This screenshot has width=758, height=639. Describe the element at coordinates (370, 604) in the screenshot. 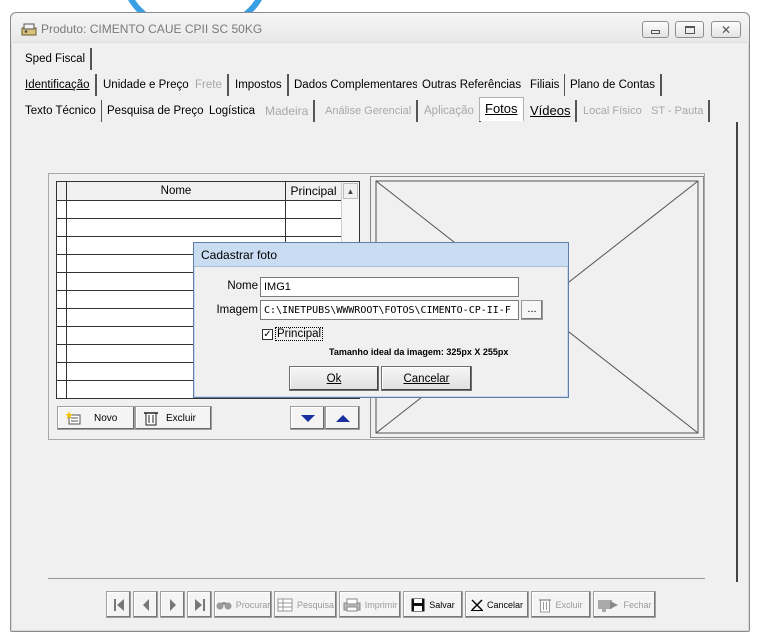

I see `imprimir-button: Imprimir` at that location.